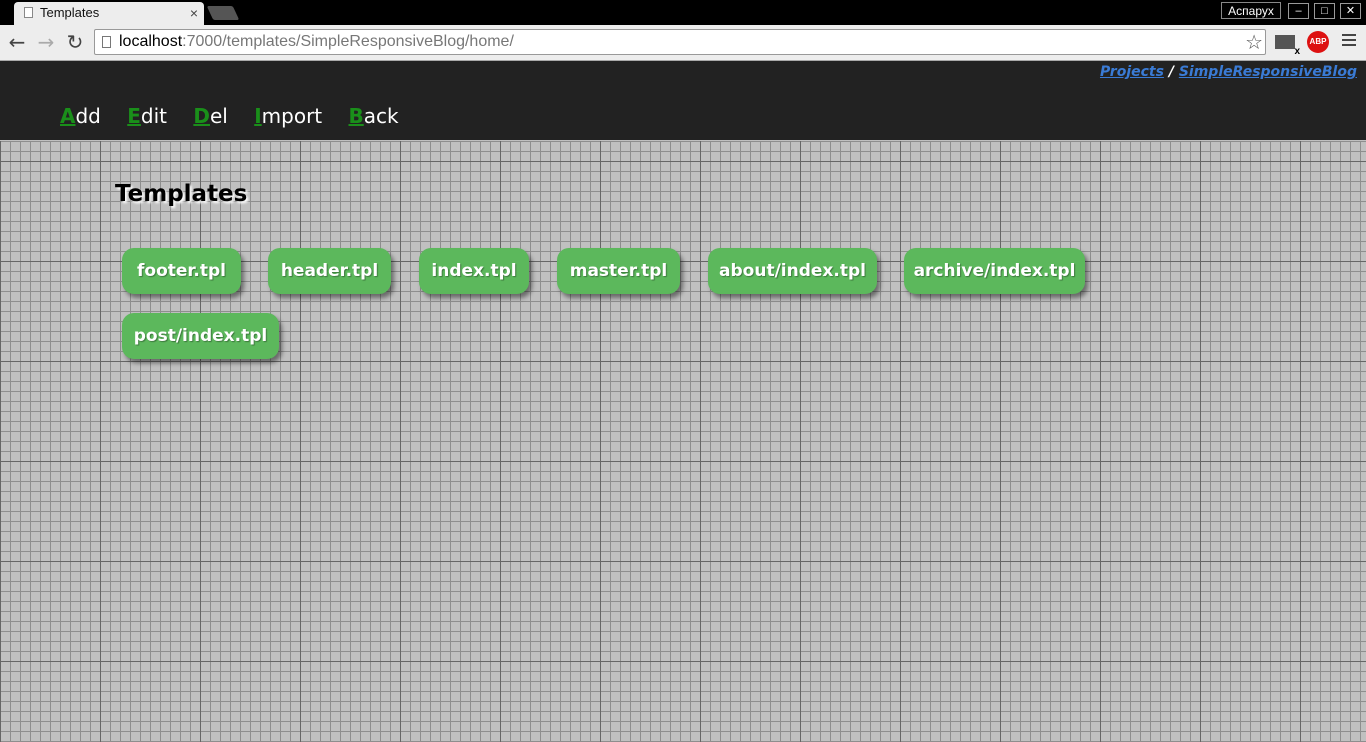 The width and height of the screenshot is (1366, 742). I want to click on mail-checker-icon: x, so click(1287, 44).